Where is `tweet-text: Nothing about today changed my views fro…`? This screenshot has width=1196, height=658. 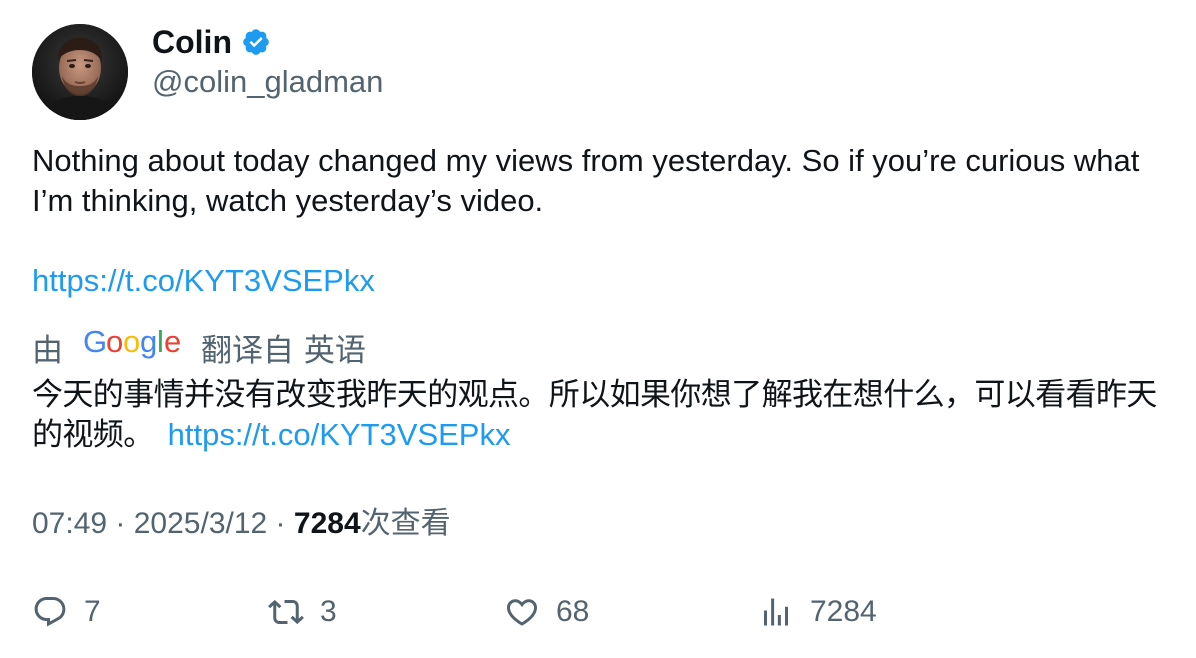
tweet-text: Nothing about today changed my views fro… is located at coordinates (597, 181).